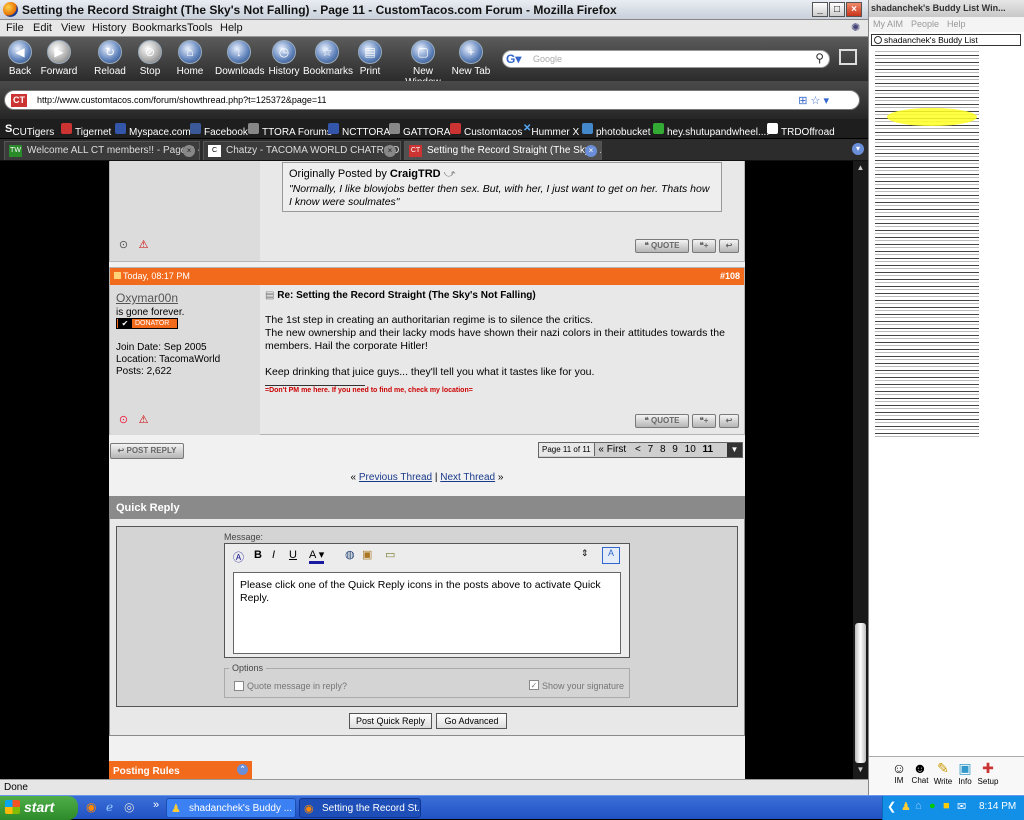  What do you see at coordinates (943, 773) in the screenshot?
I see `write-button: ✎ Write` at bounding box center [943, 773].